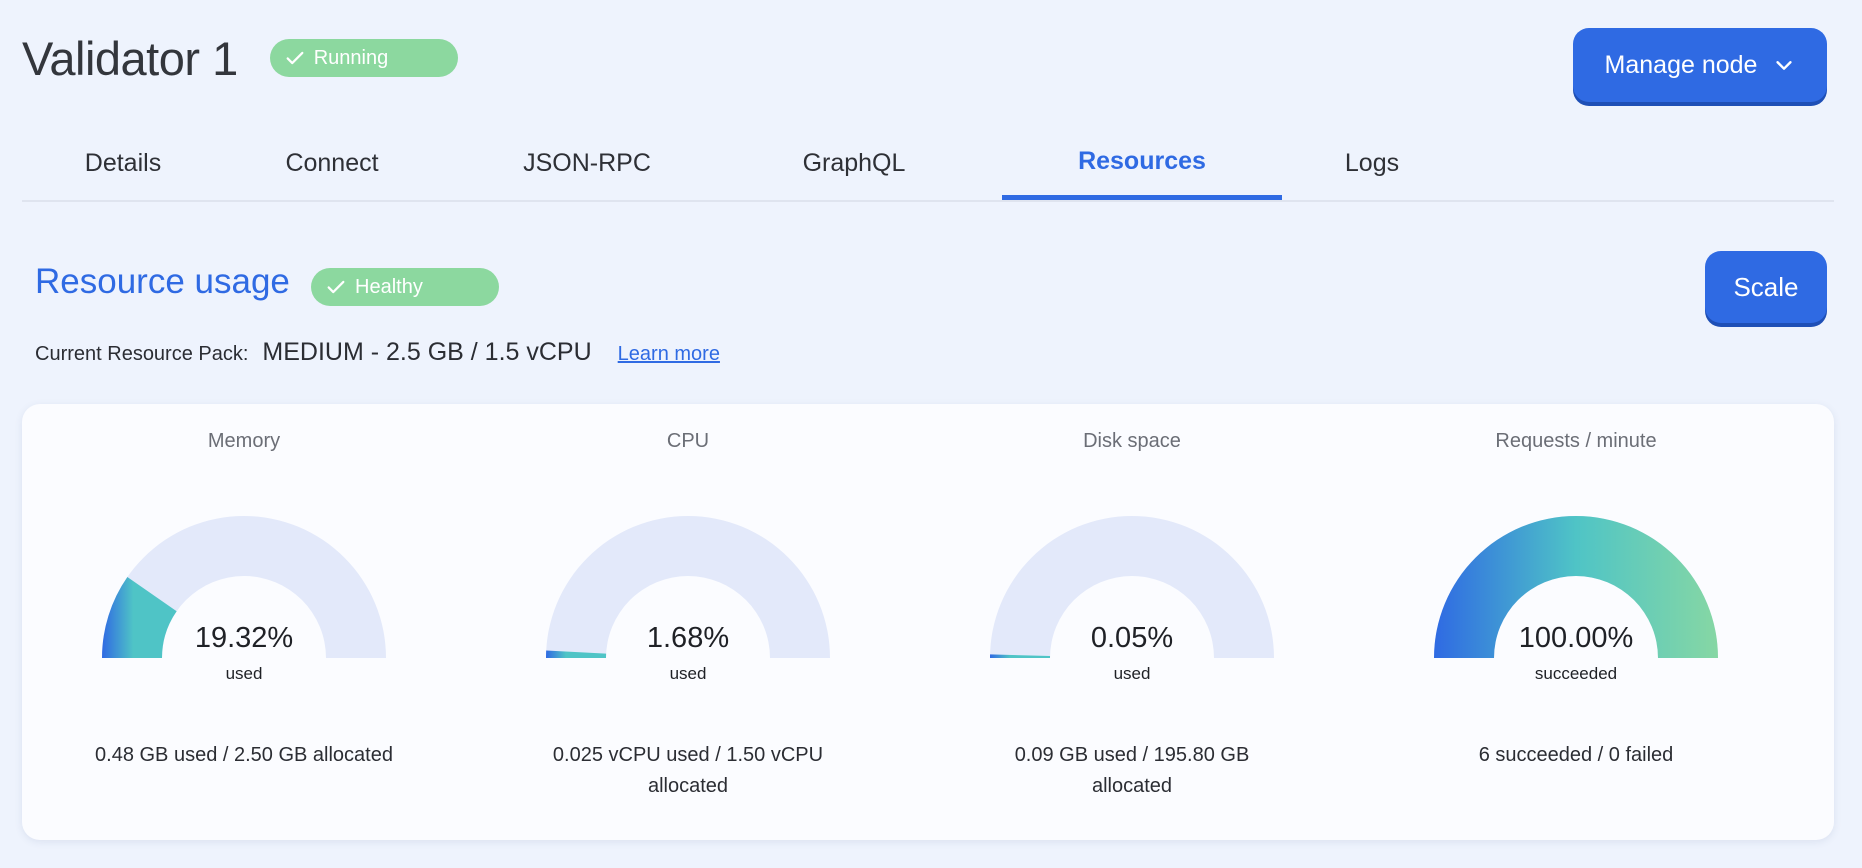 The height and width of the screenshot is (868, 1862). Describe the element at coordinates (244, 441) in the screenshot. I see `gauge-title: Memory` at that location.